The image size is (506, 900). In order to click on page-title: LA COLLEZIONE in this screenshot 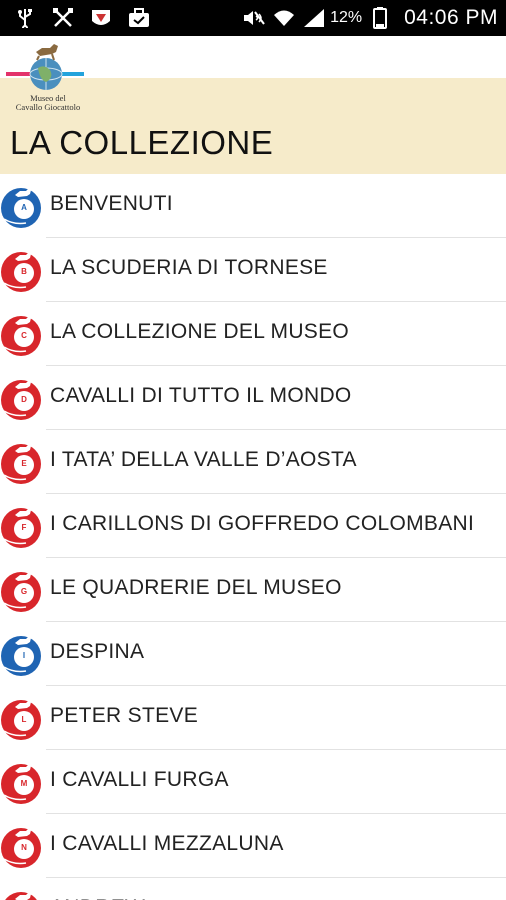, I will do `click(142, 142)`.